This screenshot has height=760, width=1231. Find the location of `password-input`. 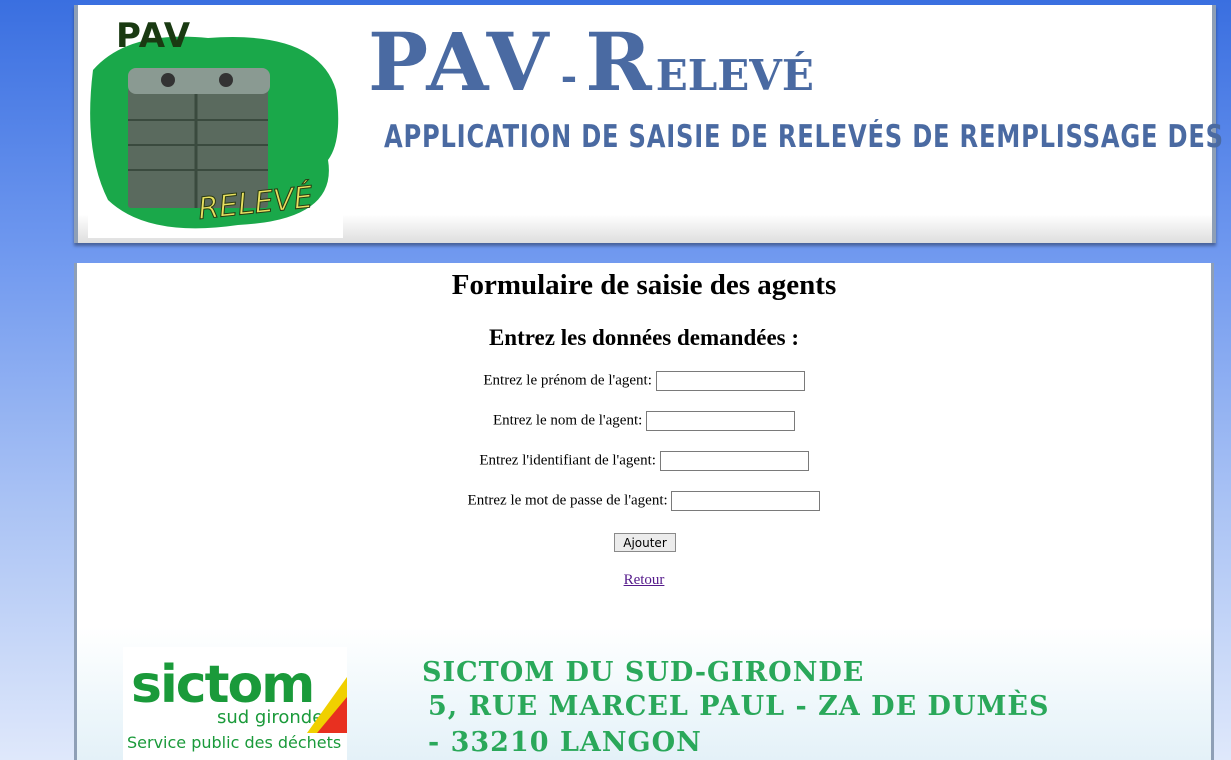

password-input is located at coordinates (746, 501).